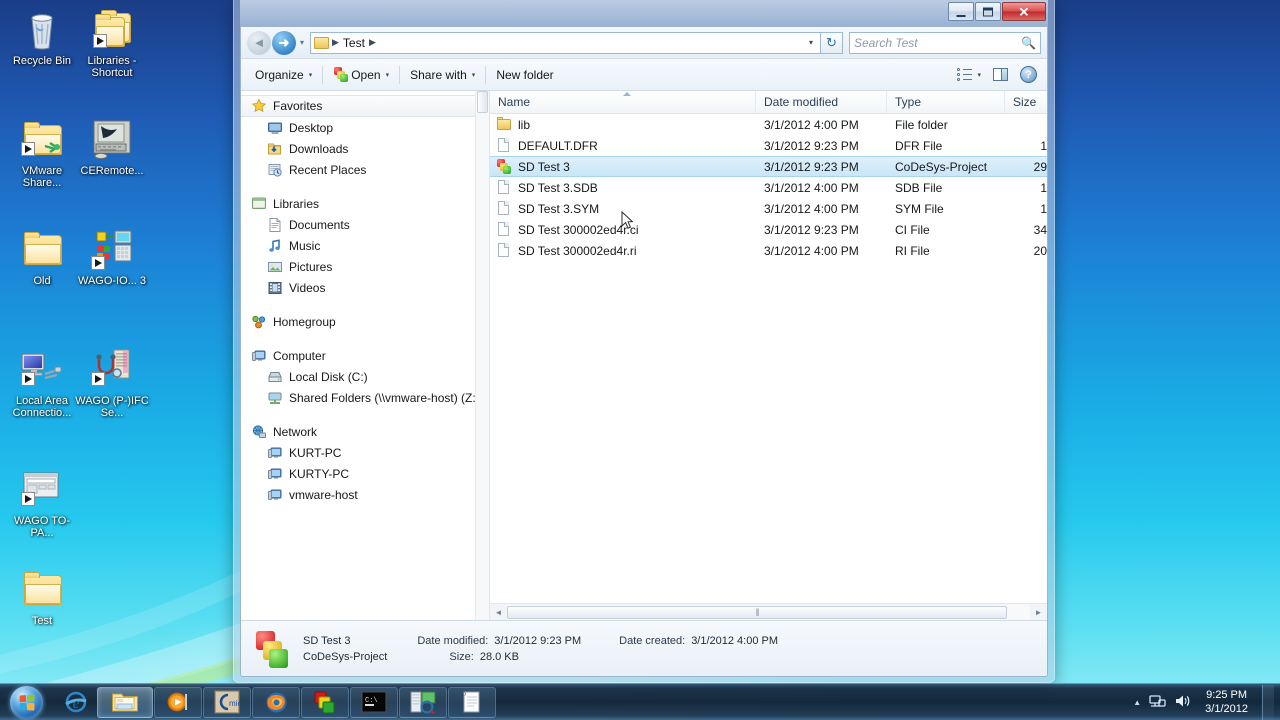 This screenshot has width=1280, height=720. I want to click on sidebar-item-documents: Documents, so click(365, 224).